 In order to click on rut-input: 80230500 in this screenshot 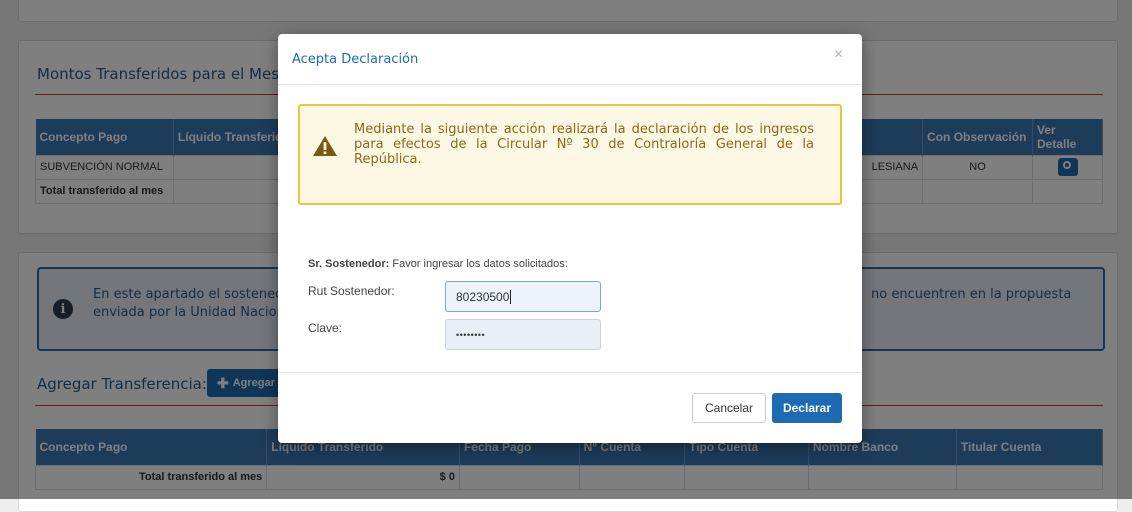, I will do `click(523, 296)`.